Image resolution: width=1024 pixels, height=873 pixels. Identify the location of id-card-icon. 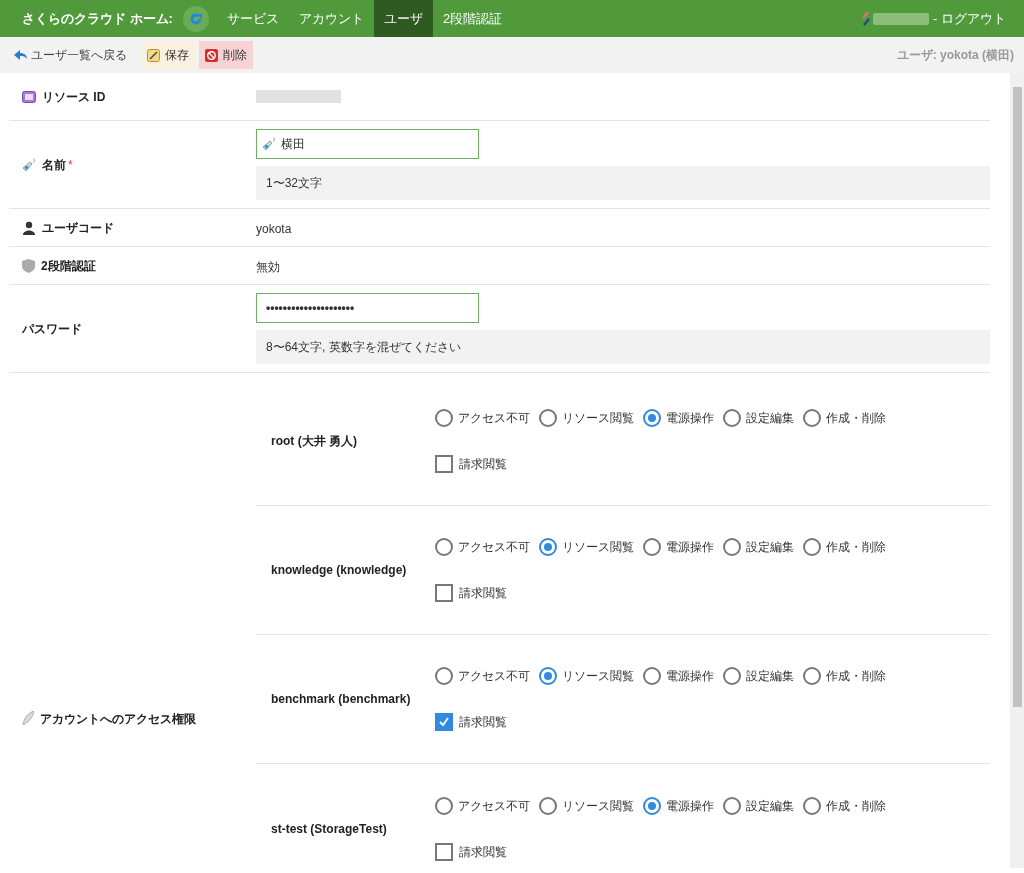
(29, 96).